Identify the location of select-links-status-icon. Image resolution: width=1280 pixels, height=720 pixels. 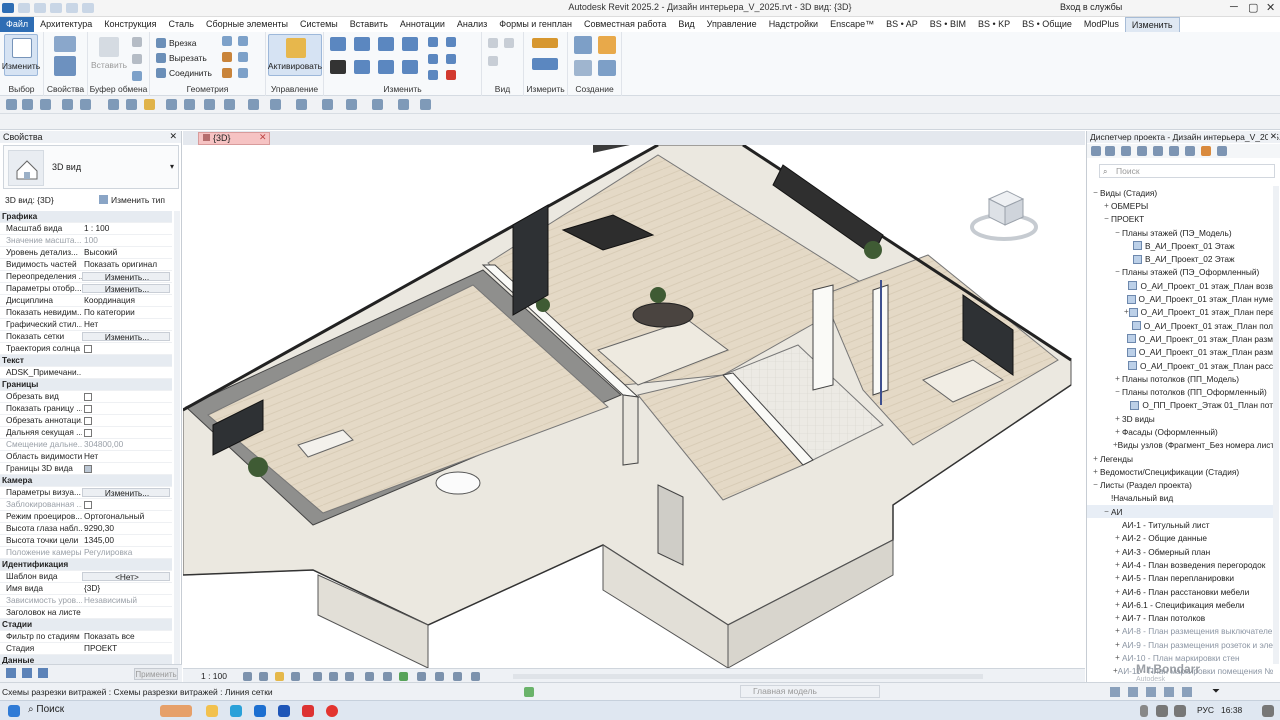
(1115, 692).